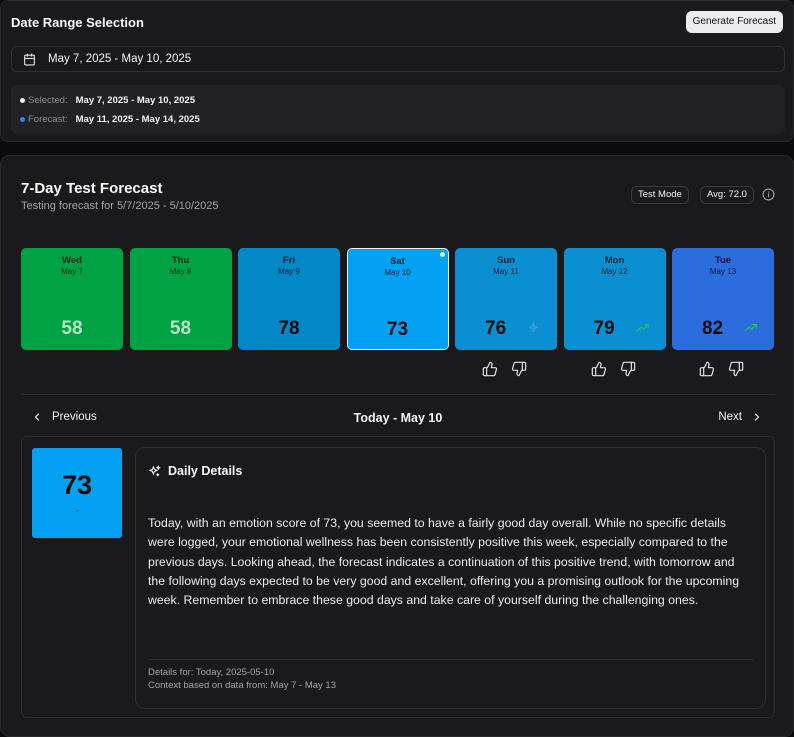 The width and height of the screenshot is (794, 737). Describe the element at coordinates (289, 271) in the screenshot. I see `day-date: May 9` at that location.